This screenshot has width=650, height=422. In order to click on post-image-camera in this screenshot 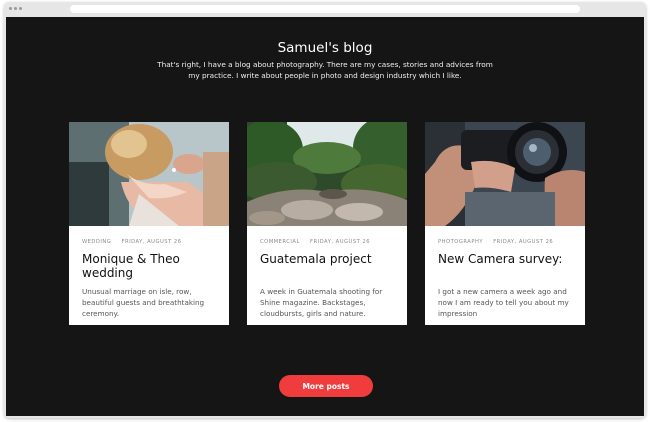, I will do `click(505, 174)`.